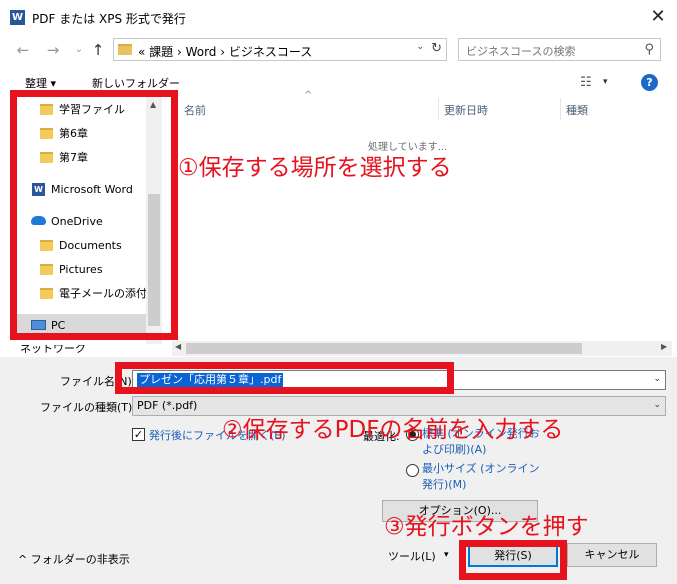  Describe the element at coordinates (81, 326) in the screenshot. I see `tree-item-pc: PC` at that location.